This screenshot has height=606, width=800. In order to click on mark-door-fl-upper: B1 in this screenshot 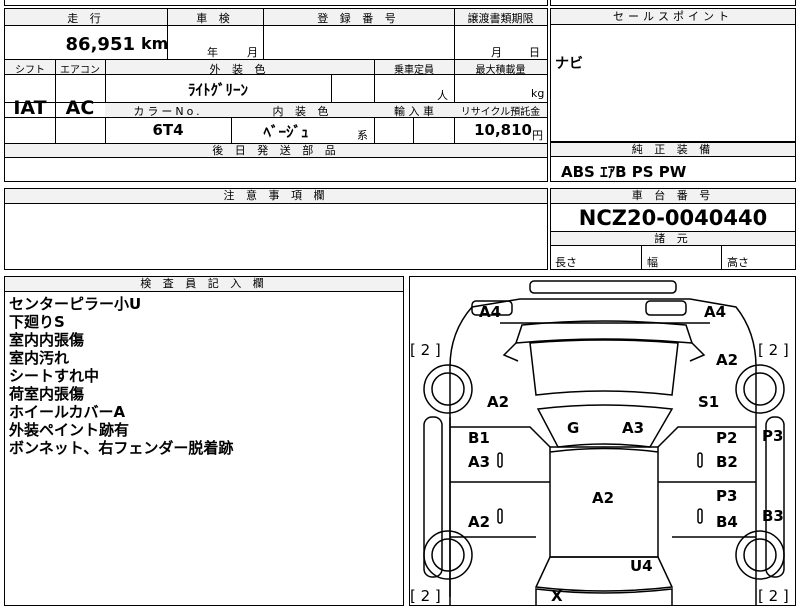, I will do `click(479, 438)`.